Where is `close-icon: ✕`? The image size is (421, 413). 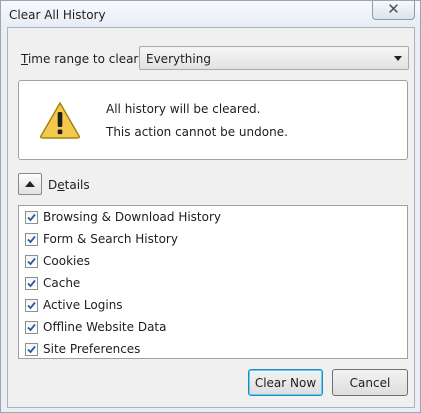 close-icon: ✕ is located at coordinates (393, 9).